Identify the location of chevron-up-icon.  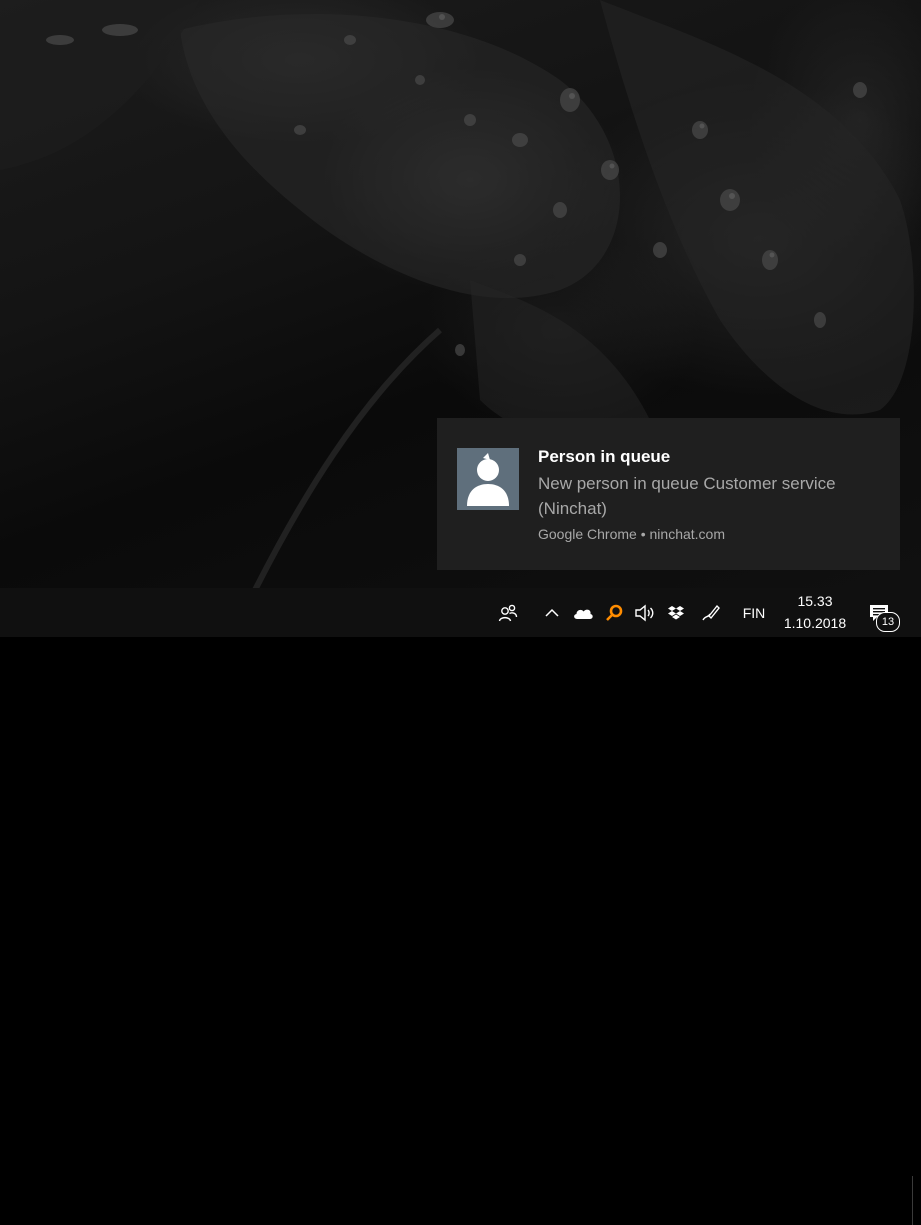
(552, 612).